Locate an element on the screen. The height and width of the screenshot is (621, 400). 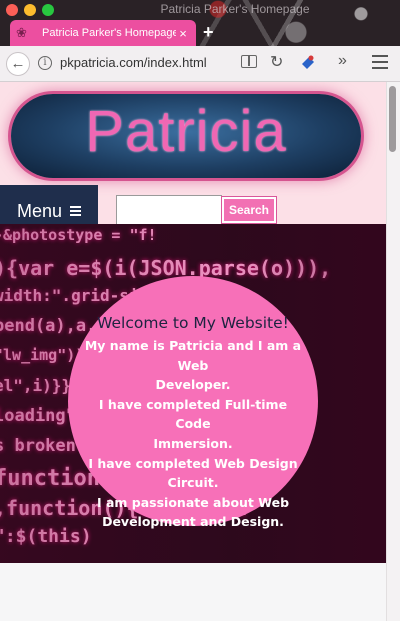
welcome-line: My name is Patricia and I am a Web is located at coordinates (193, 355).